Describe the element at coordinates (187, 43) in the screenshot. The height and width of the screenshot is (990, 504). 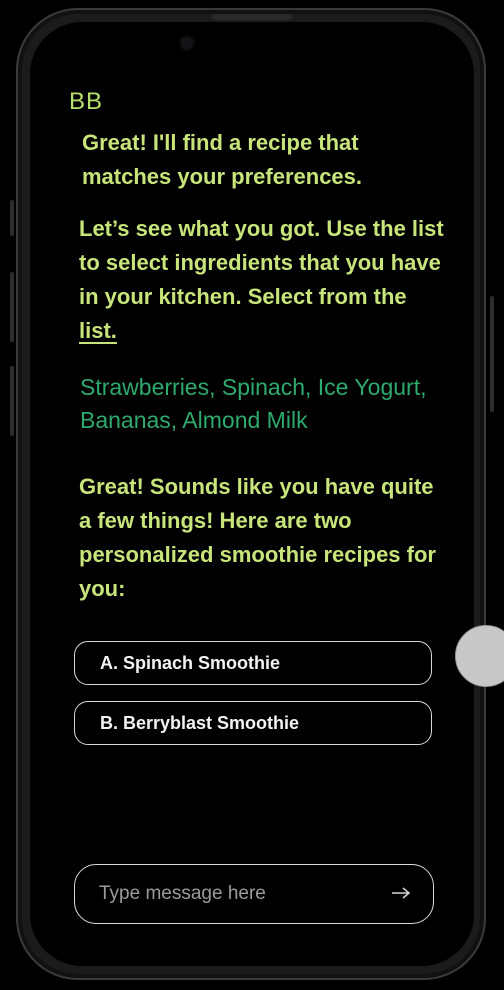
I see `camera-icon` at that location.